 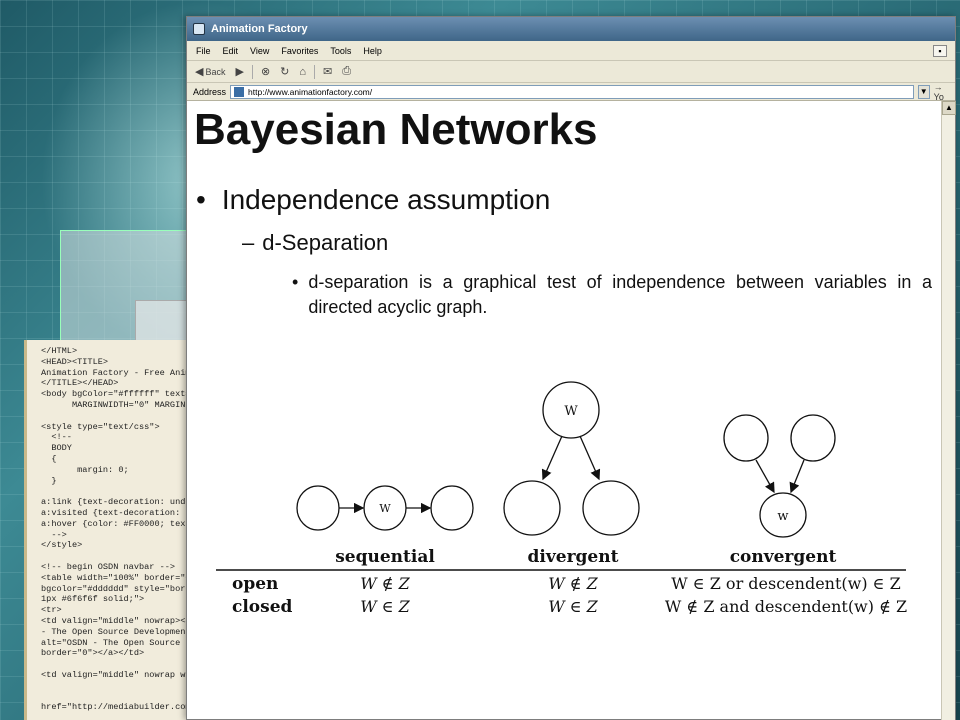 What do you see at coordinates (299, 51) in the screenshot?
I see `menu-favorites: Favorites` at bounding box center [299, 51].